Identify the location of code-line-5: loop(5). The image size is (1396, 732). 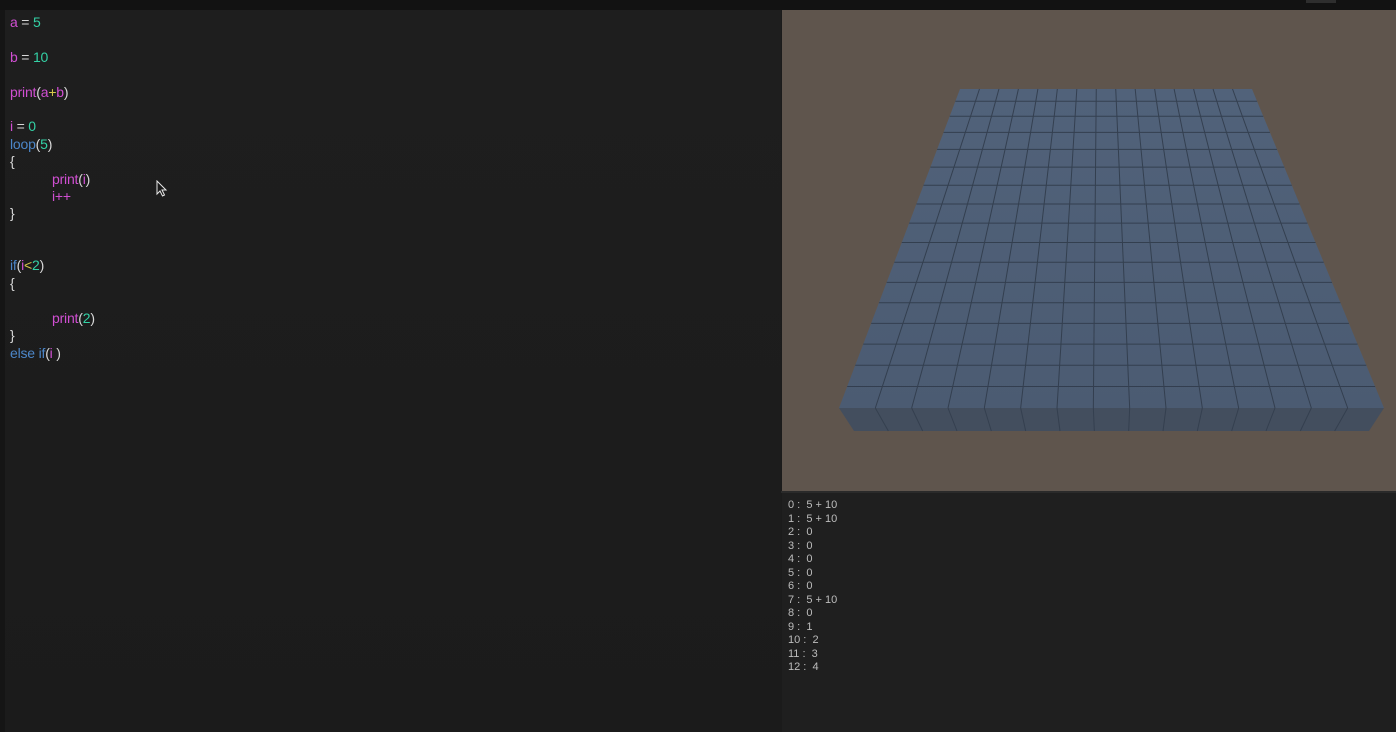
(31, 144).